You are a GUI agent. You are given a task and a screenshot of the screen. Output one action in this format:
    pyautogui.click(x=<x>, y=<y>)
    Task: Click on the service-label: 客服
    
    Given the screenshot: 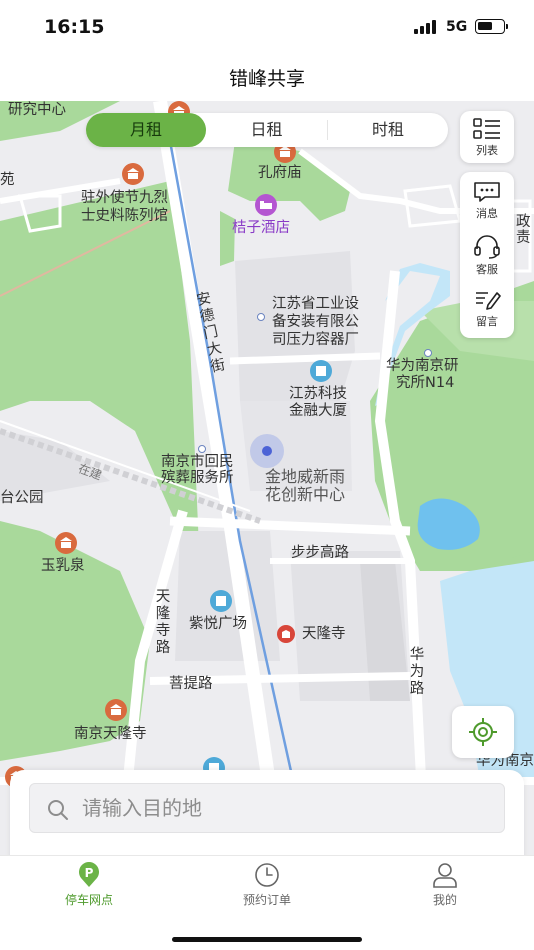 What is the action you would take?
    pyautogui.click(x=487, y=269)
    